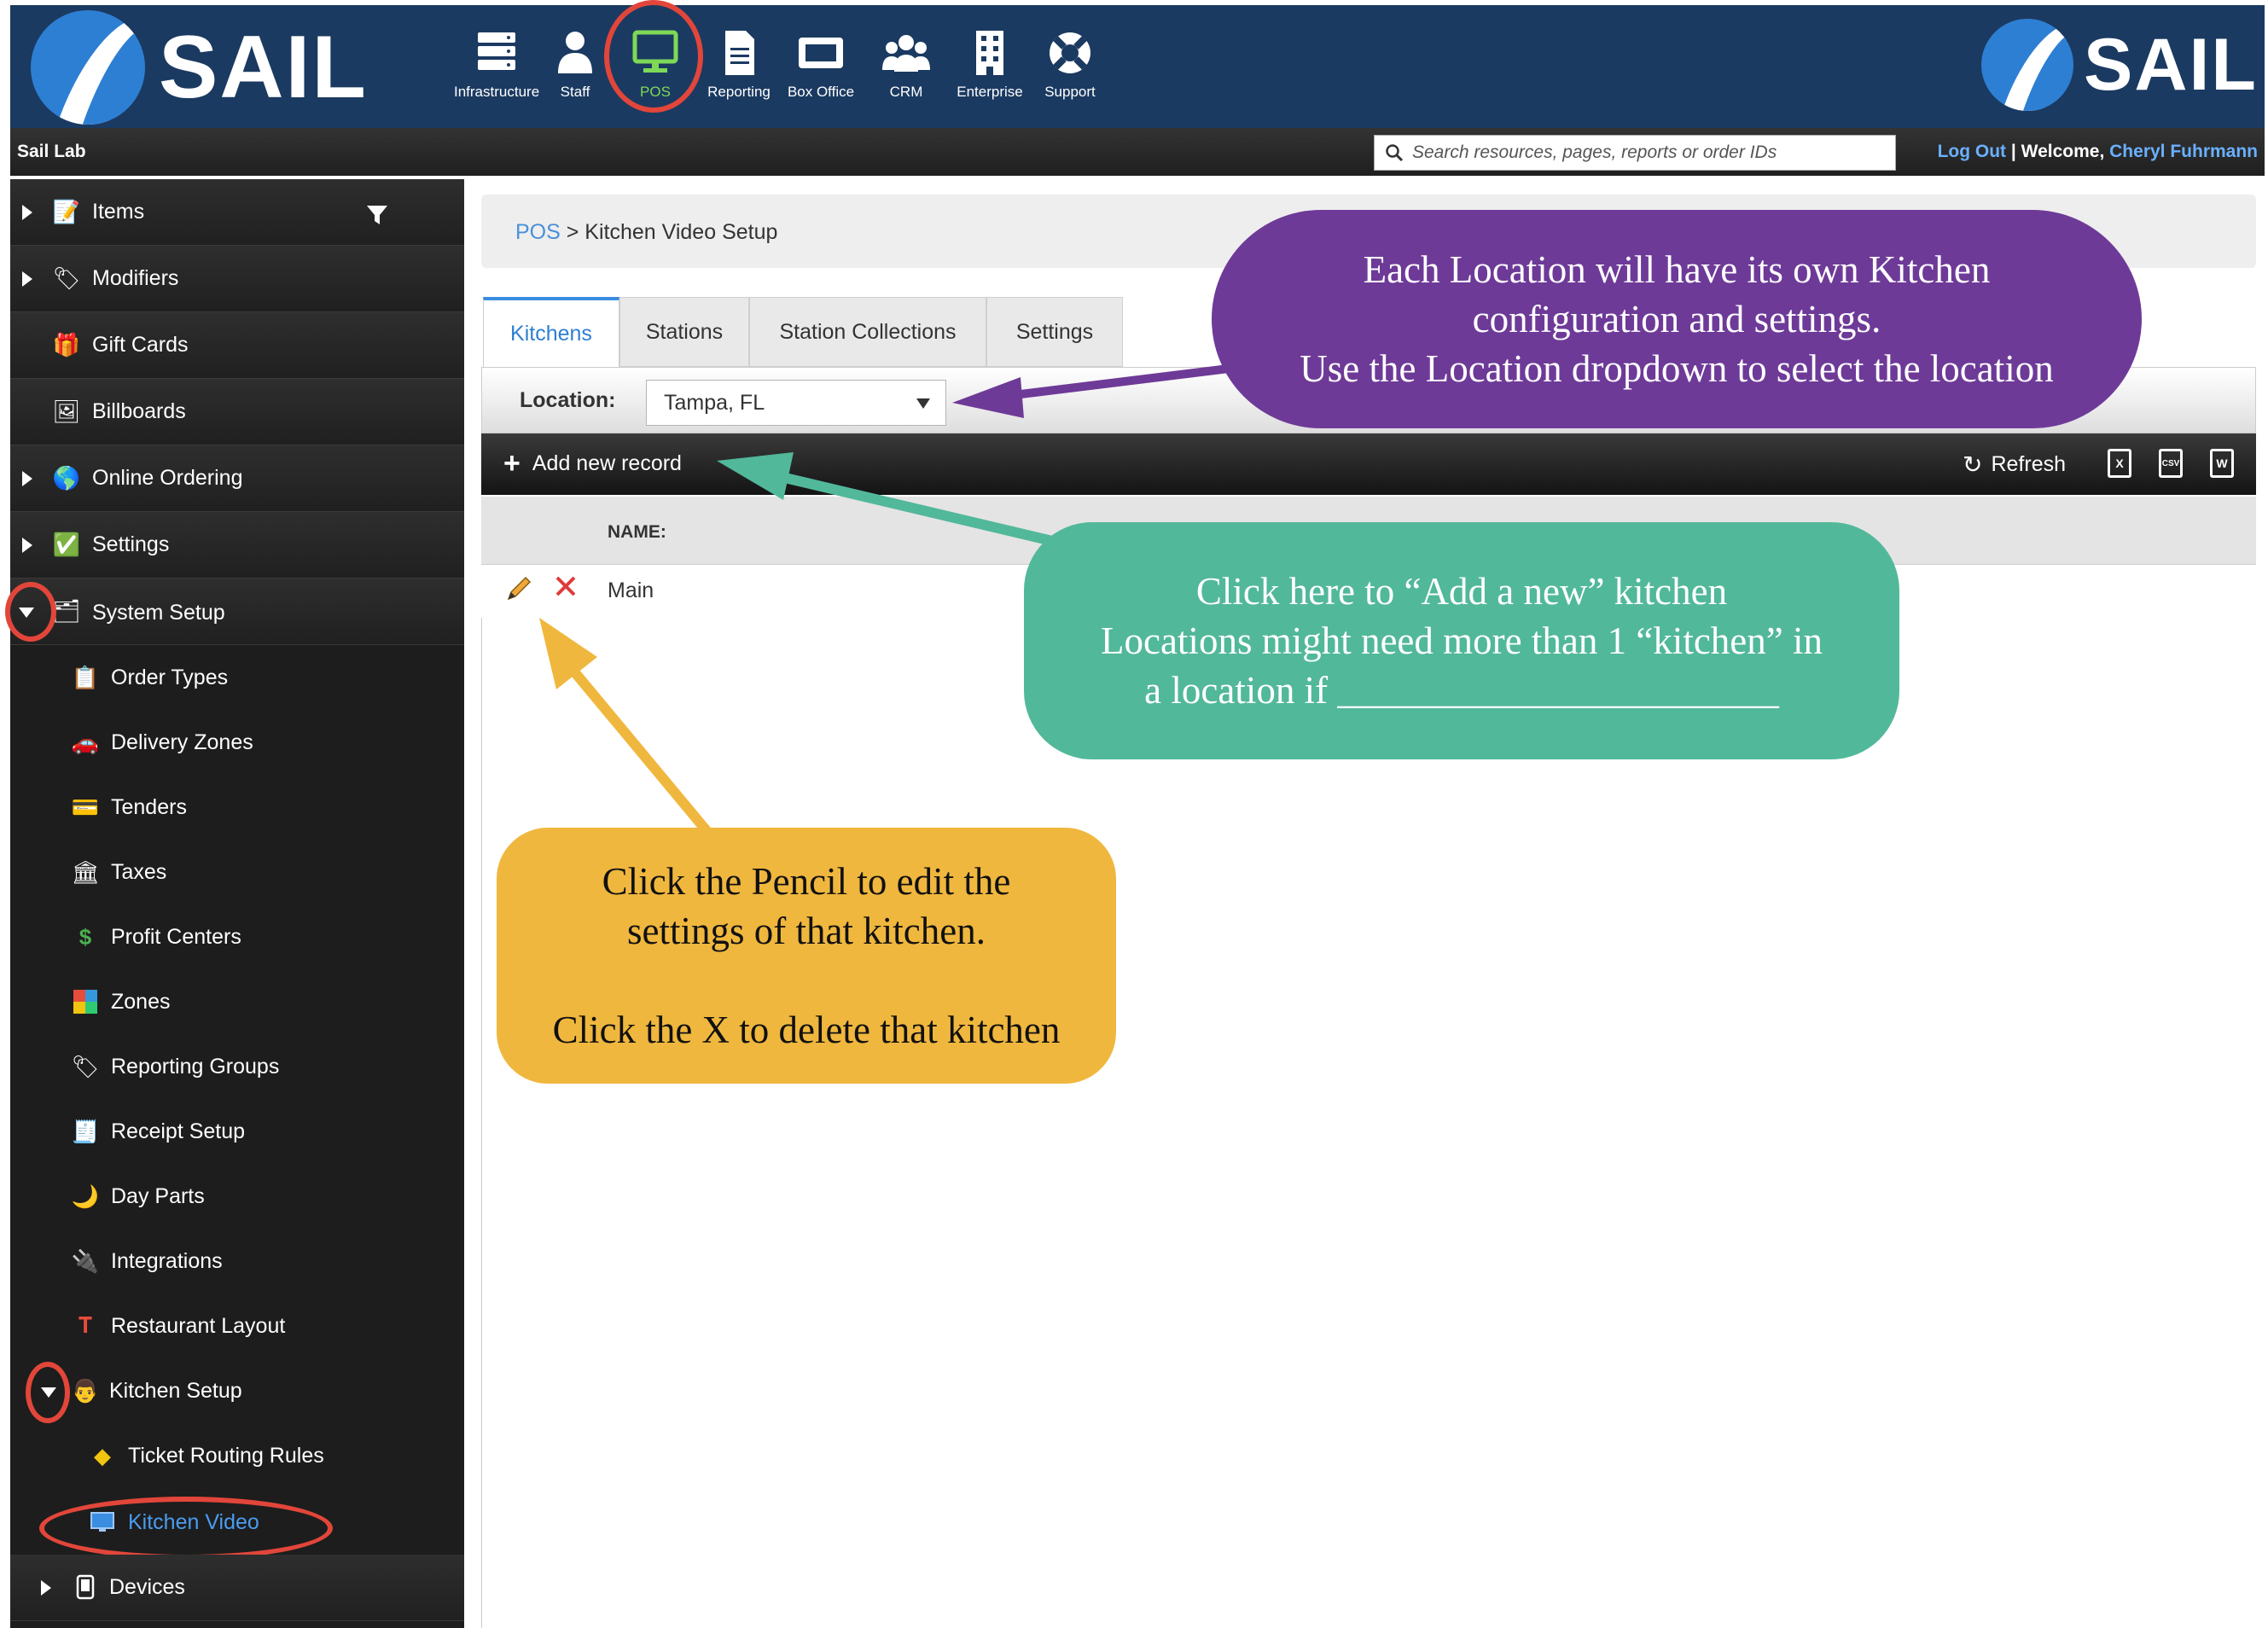 Image resolution: width=2268 pixels, height=1628 pixels. What do you see at coordinates (2119, 65) in the screenshot?
I see `sail-logo-right: SAIL` at bounding box center [2119, 65].